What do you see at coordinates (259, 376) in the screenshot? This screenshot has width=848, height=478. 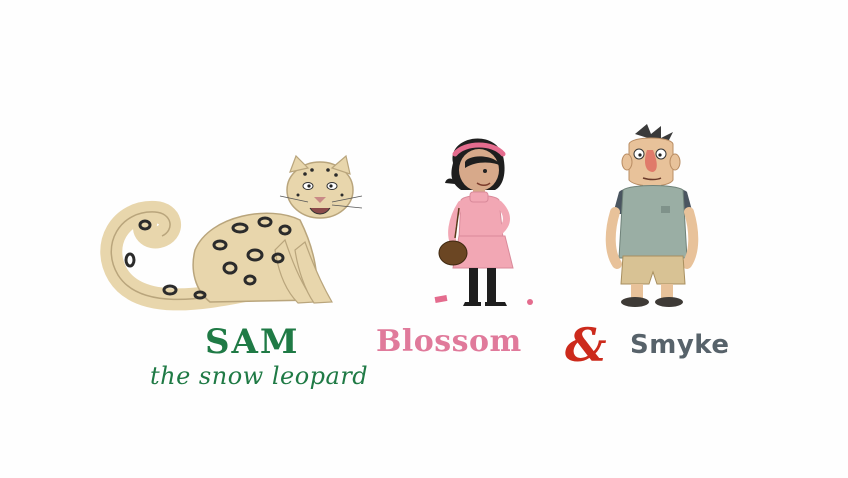 I see `sam-subtitle: the snow leopard` at bounding box center [259, 376].